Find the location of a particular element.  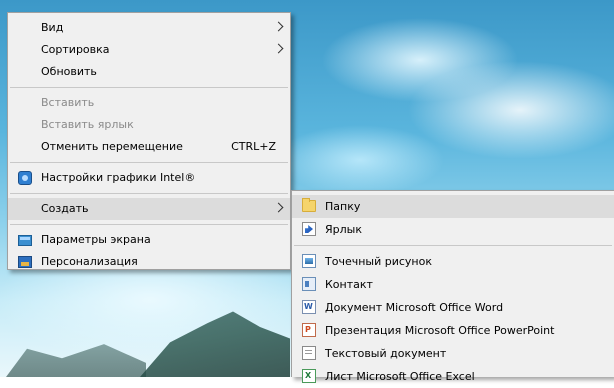

menu-item-paste-shortcut: Вставить ярлык is located at coordinates (149, 125).